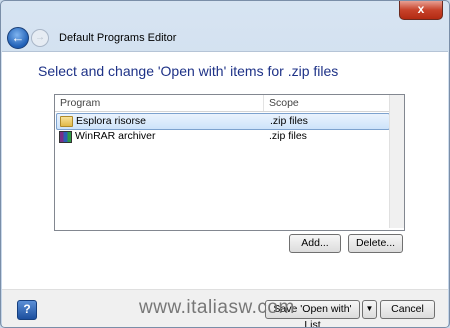 The width and height of the screenshot is (450, 328). What do you see at coordinates (263, 103) in the screenshot?
I see `column-separator` at bounding box center [263, 103].